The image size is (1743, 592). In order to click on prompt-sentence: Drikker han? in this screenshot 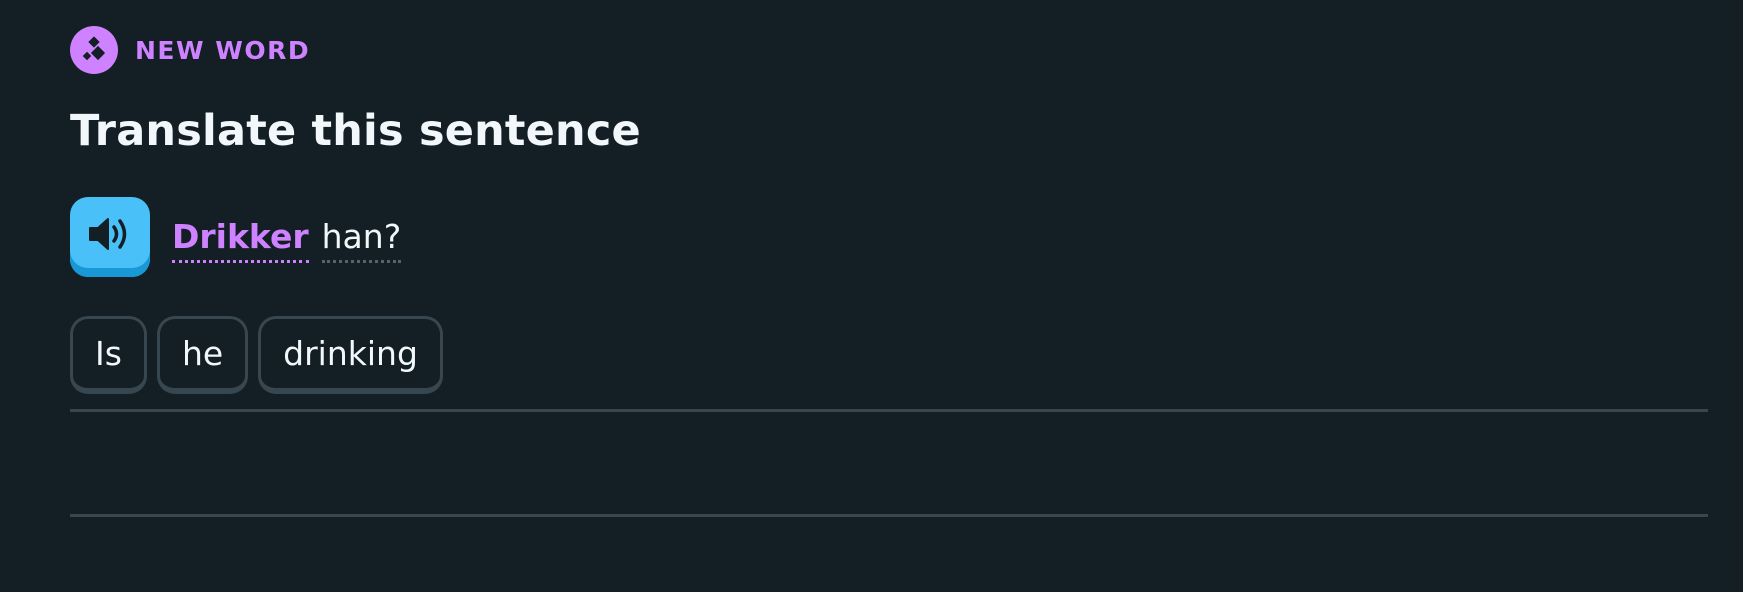, I will do `click(287, 237)`.